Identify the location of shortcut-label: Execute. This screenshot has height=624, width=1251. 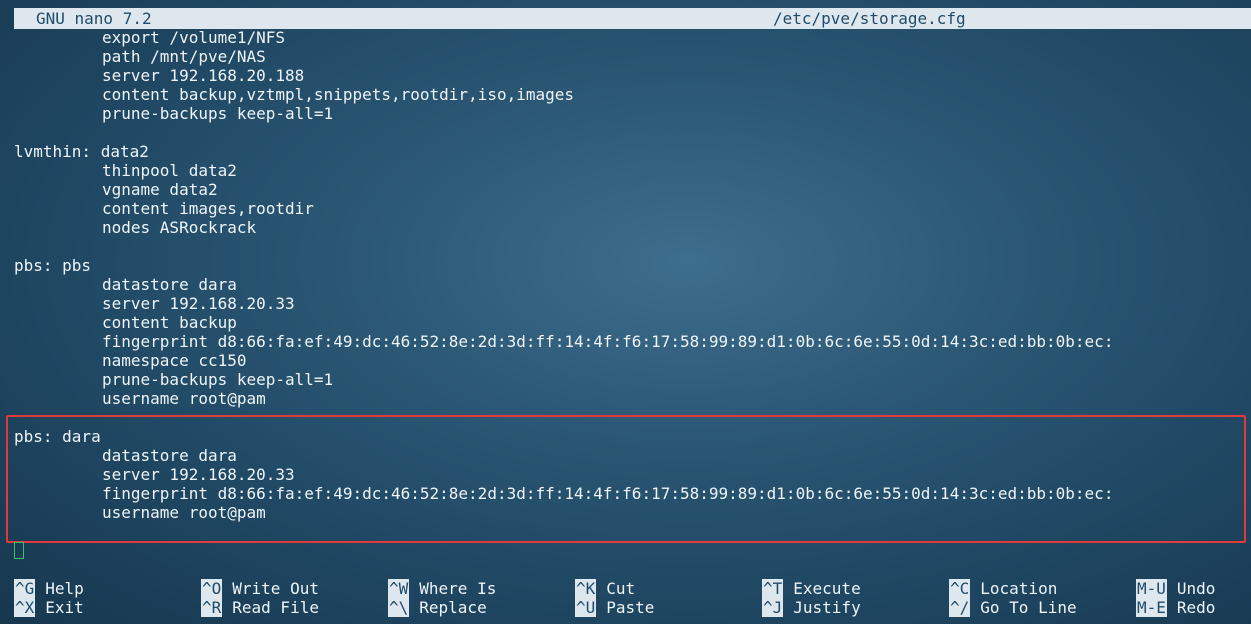
(827, 588).